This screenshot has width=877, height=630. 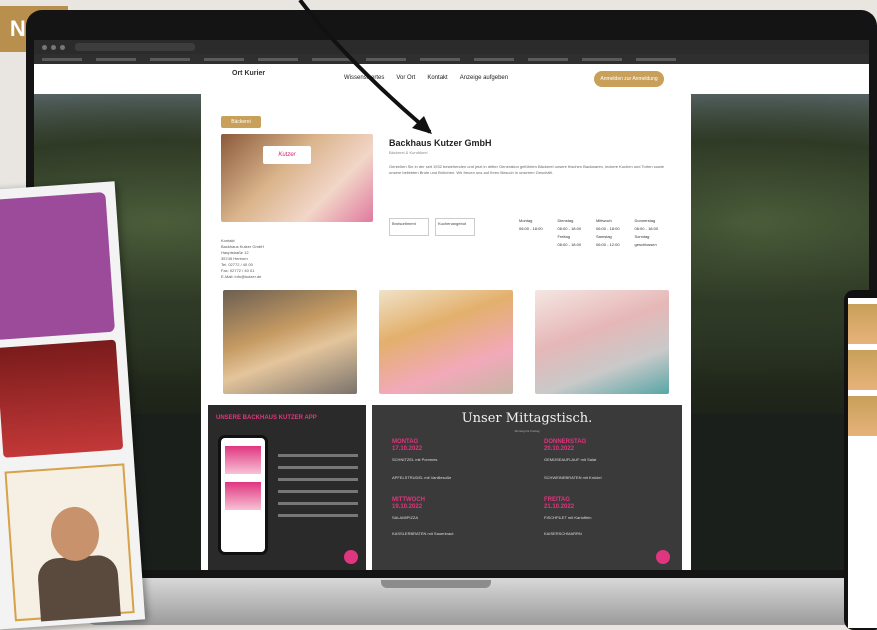 What do you see at coordinates (862, 463) in the screenshot?
I see `smartphone-screen` at bounding box center [862, 463].